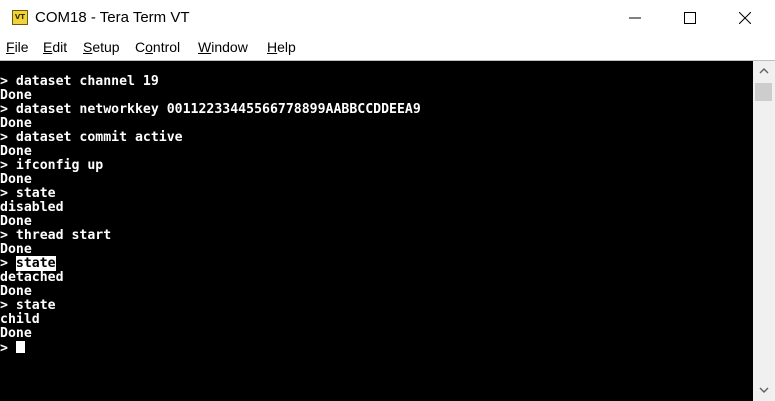 The image size is (775, 401). Describe the element at coordinates (387, 18) in the screenshot. I see `title-bar: VT COM18 - Tera Term VT` at that location.